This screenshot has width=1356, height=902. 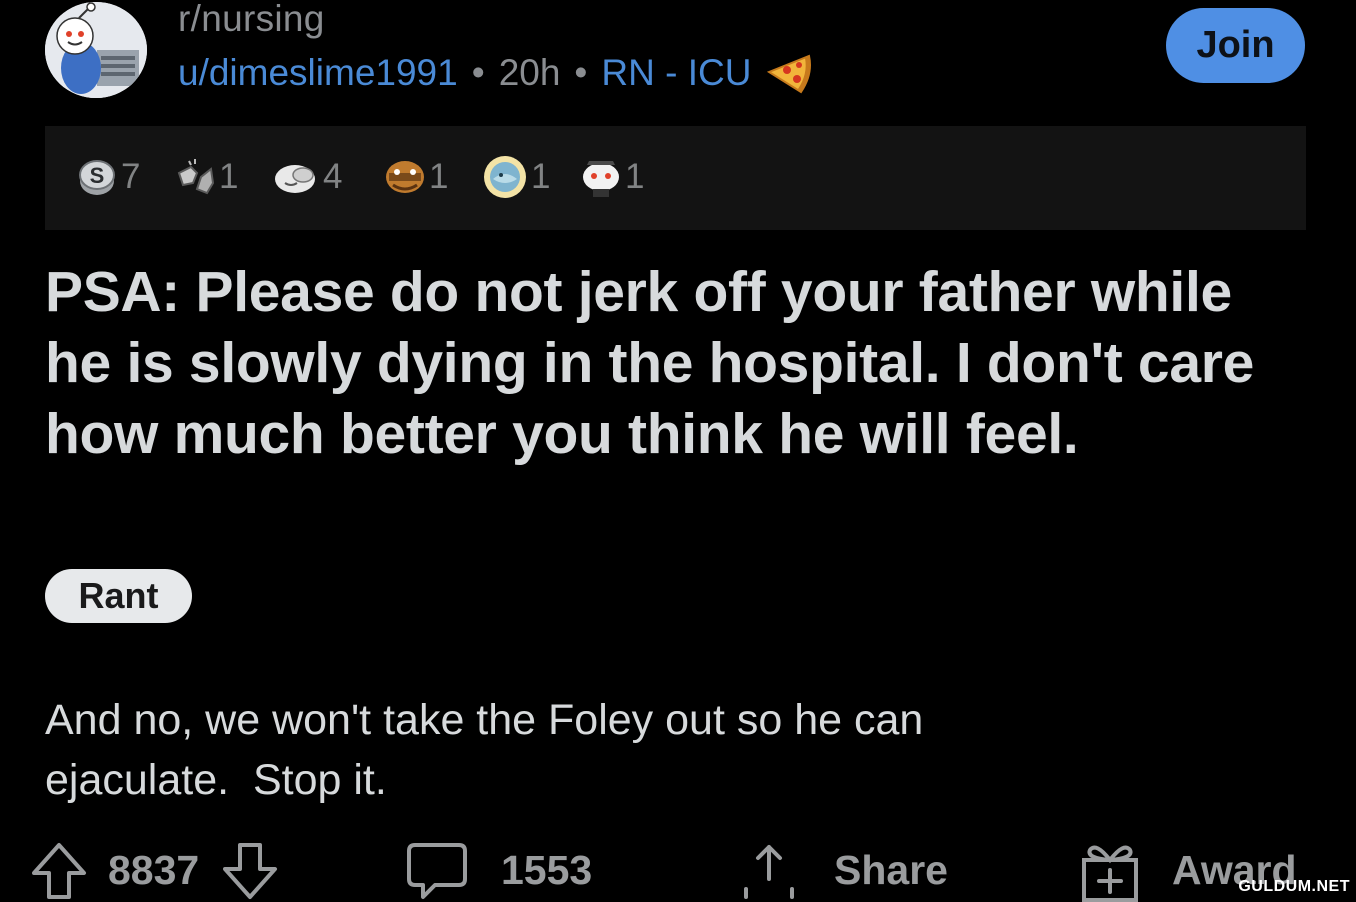 I want to click on upvote-count: 8837, so click(x=154, y=869).